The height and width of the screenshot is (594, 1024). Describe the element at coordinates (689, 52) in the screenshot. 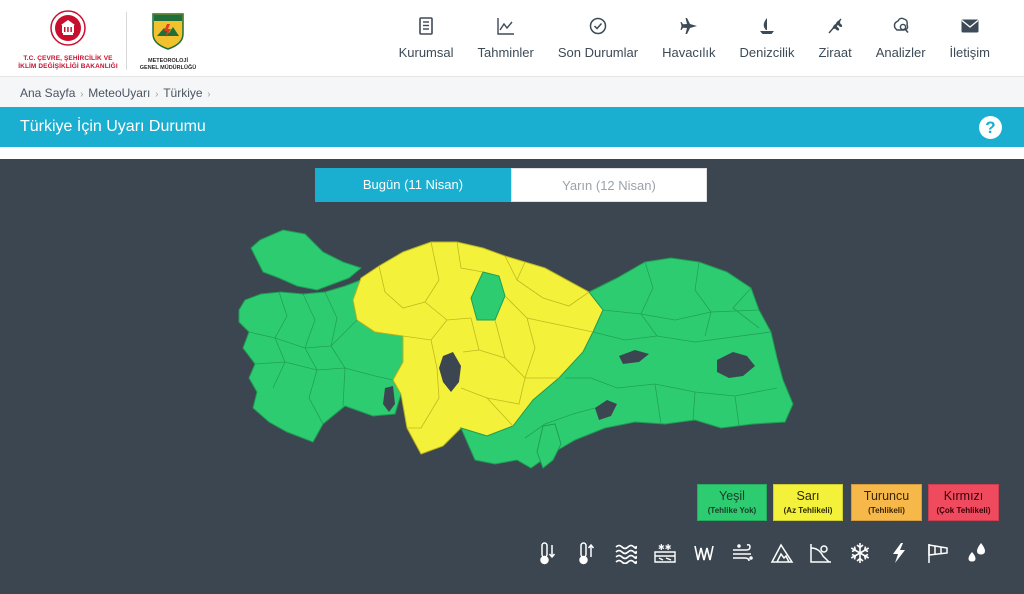

I see `nav-label: Havacılık` at that location.